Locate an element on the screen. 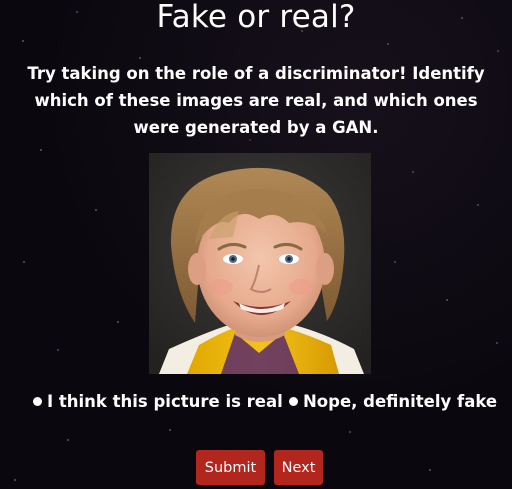 Image resolution: width=512 pixels, height=489 pixels. submit-button: Submit is located at coordinates (230, 467).